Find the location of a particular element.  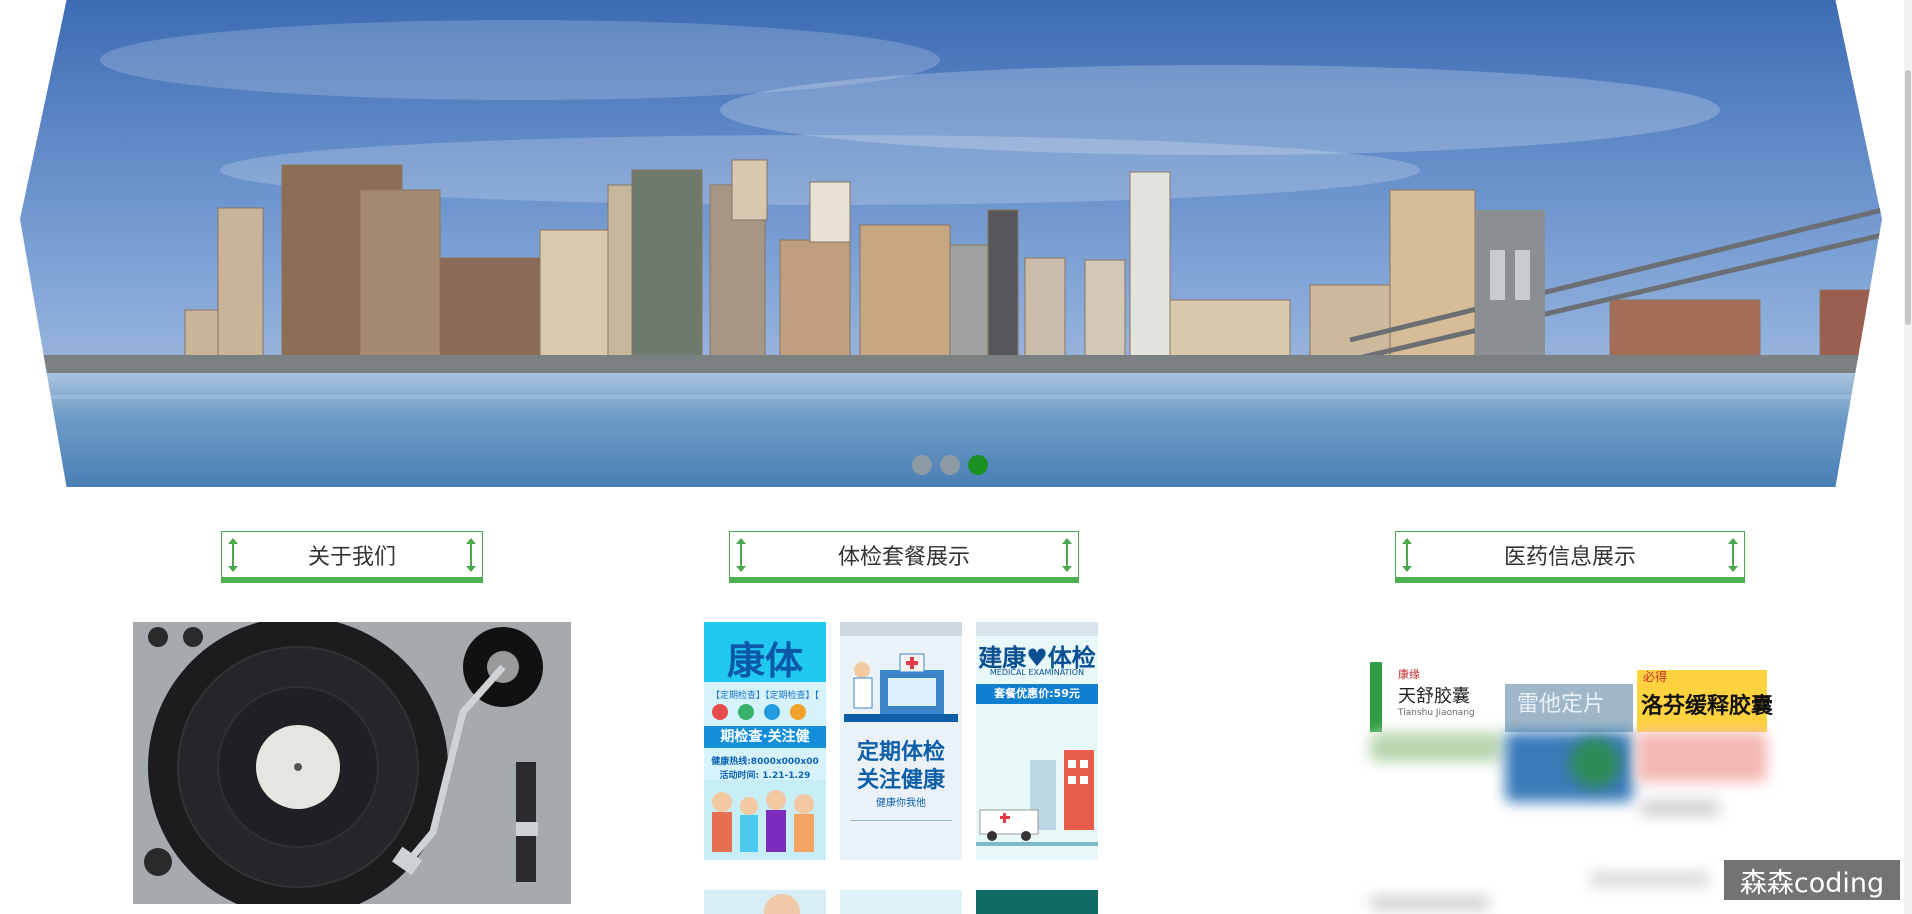

about-title: 关于我们 is located at coordinates (351, 557).